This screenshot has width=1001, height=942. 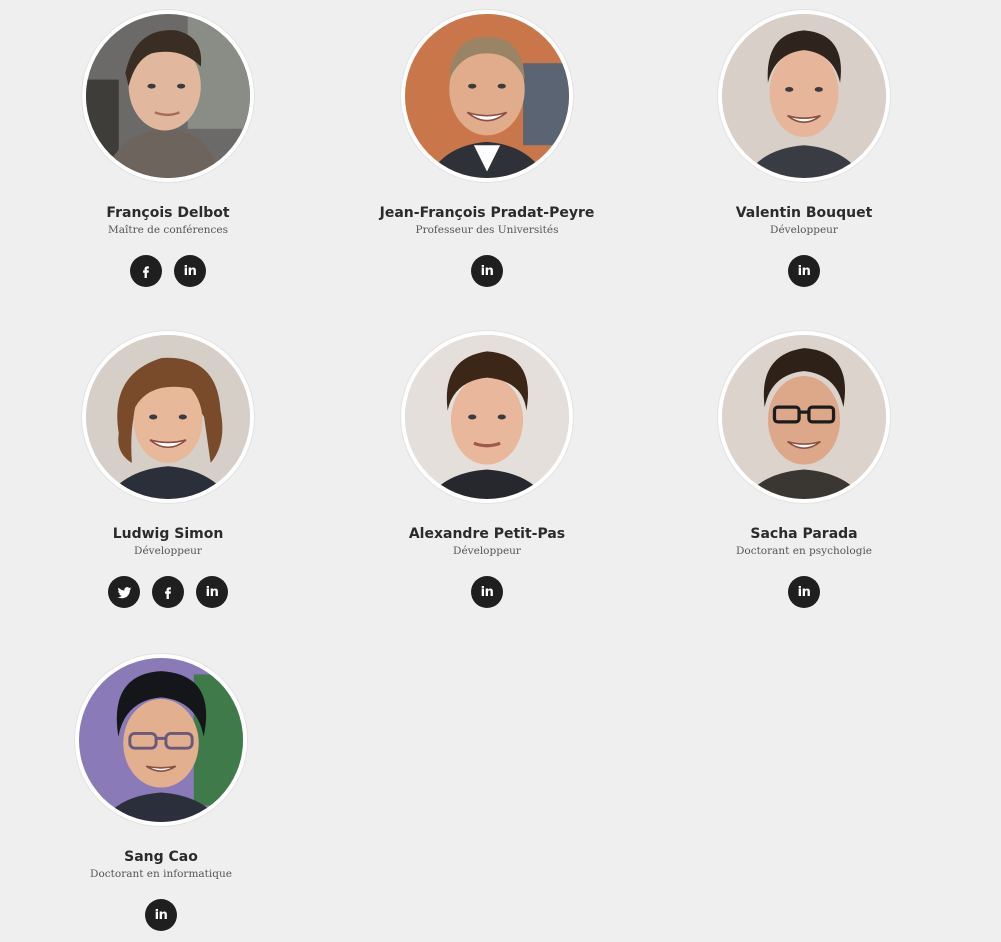 I want to click on member-name: François Delbot, so click(x=168, y=213).